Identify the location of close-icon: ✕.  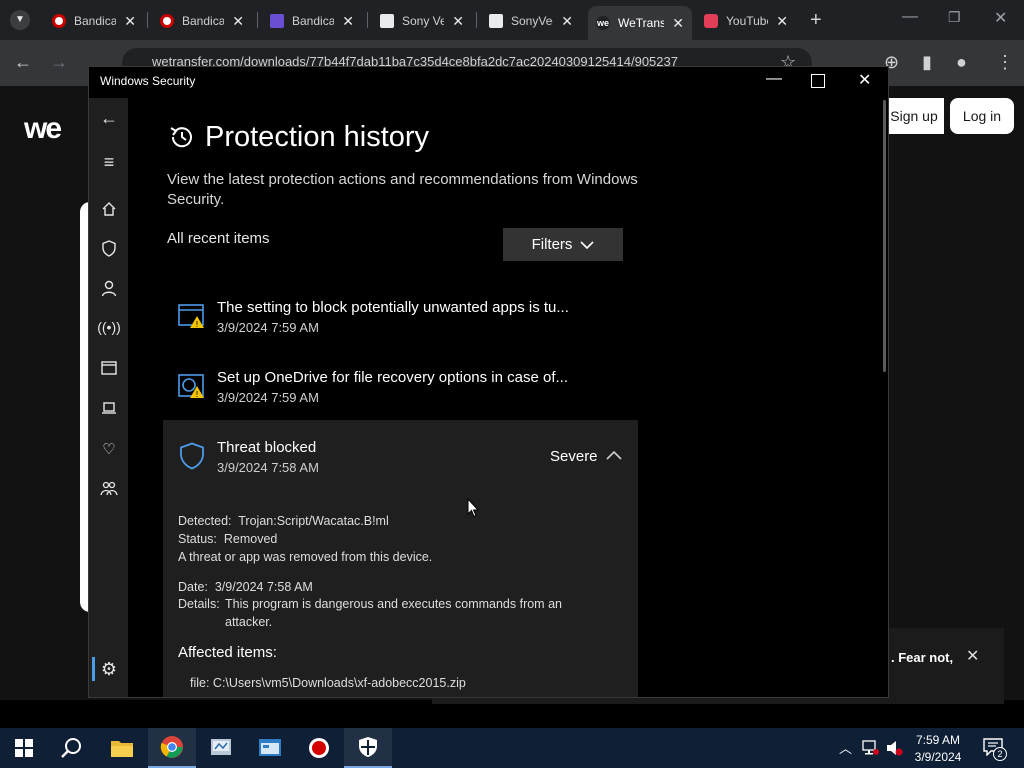
(864, 80).